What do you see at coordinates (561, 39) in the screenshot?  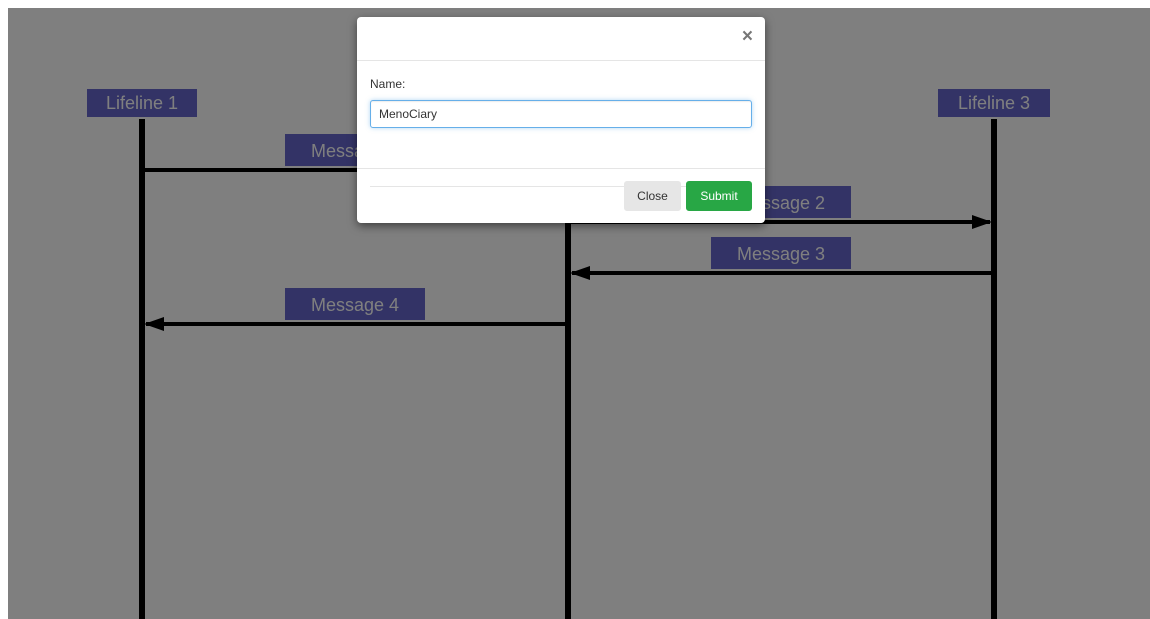 I see `dialog-header: ×` at bounding box center [561, 39].